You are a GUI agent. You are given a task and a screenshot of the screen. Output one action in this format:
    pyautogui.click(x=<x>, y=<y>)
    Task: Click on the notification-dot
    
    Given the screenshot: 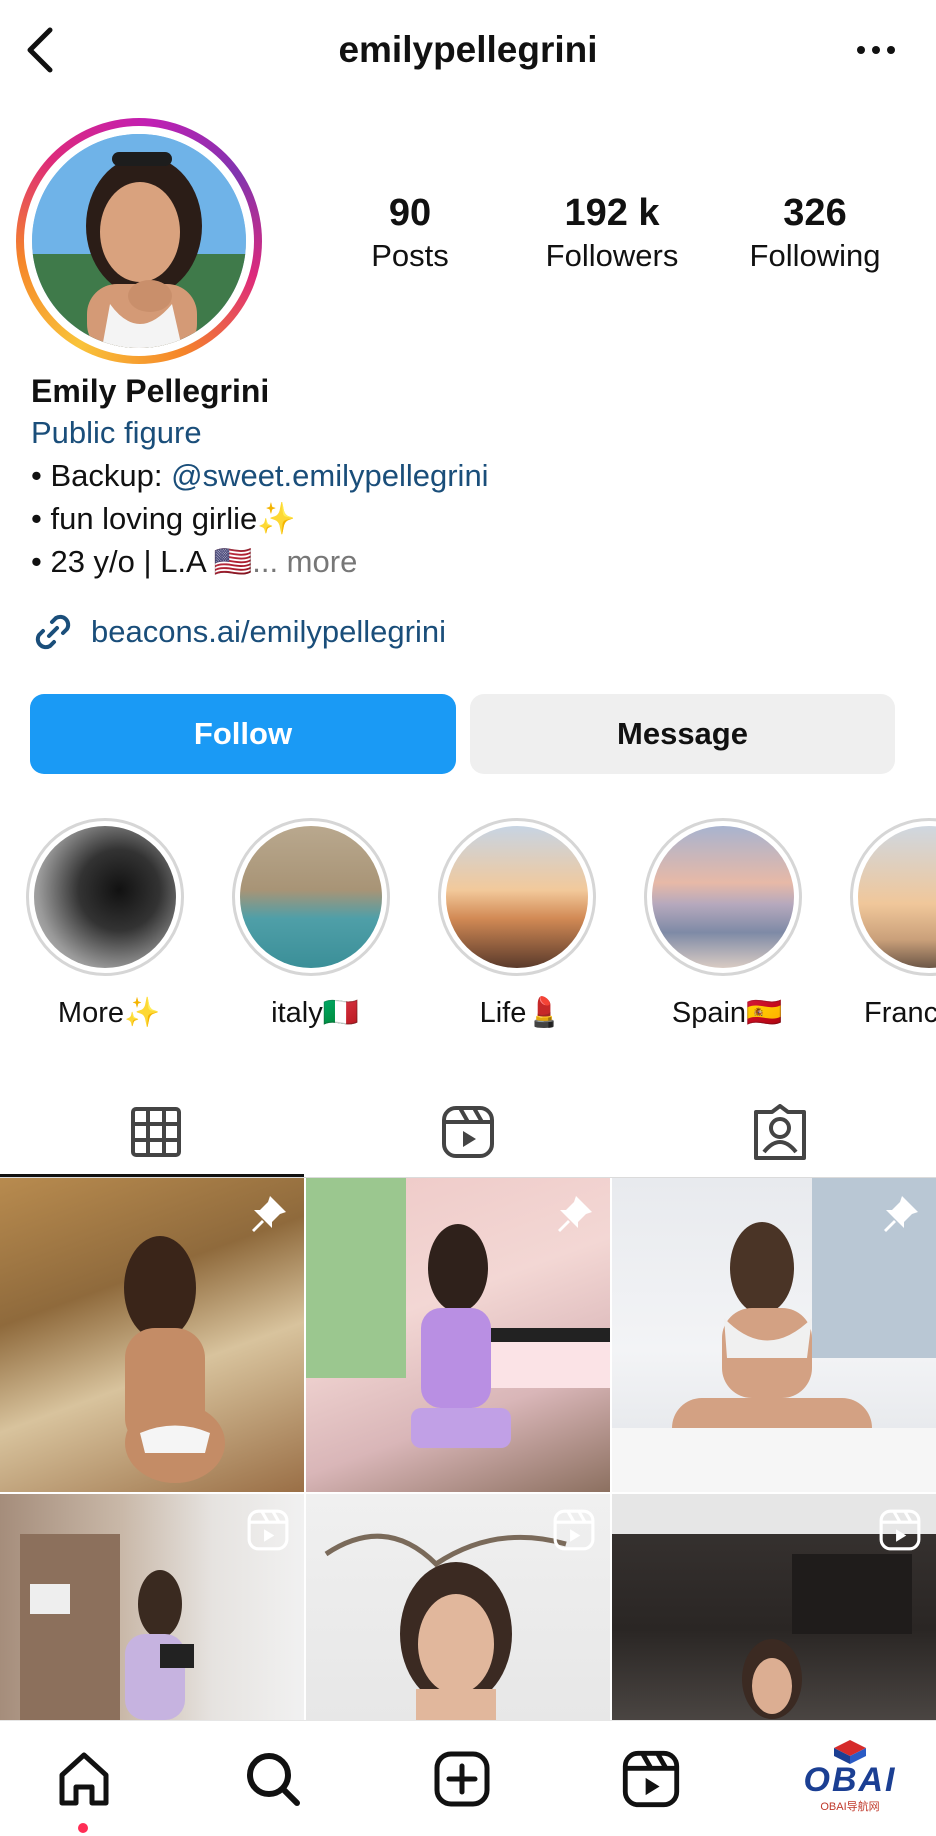 What is the action you would take?
    pyautogui.click(x=83, y=1828)
    